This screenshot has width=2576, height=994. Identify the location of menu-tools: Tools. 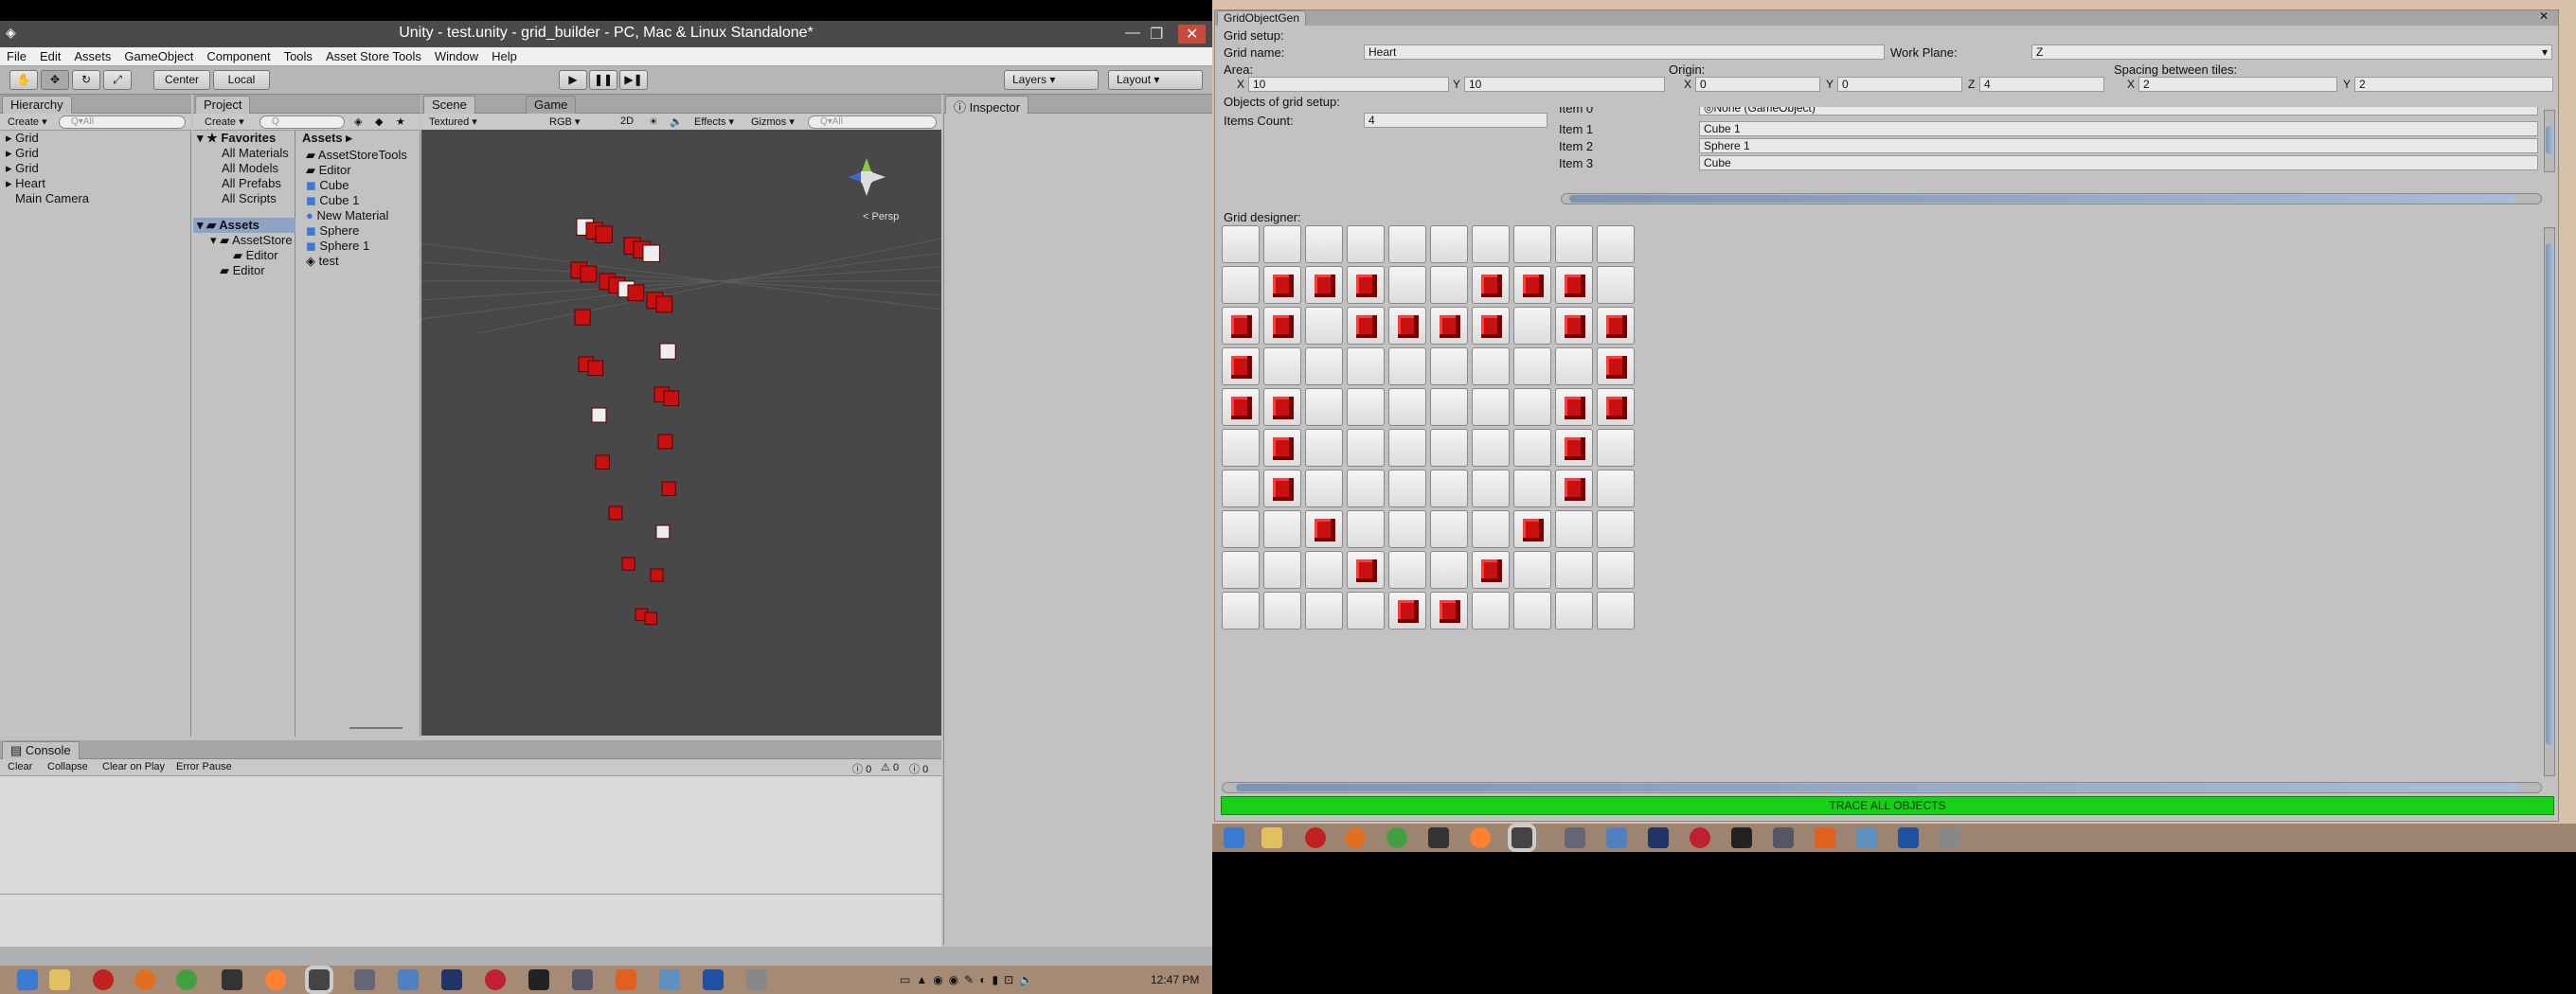
(298, 56).